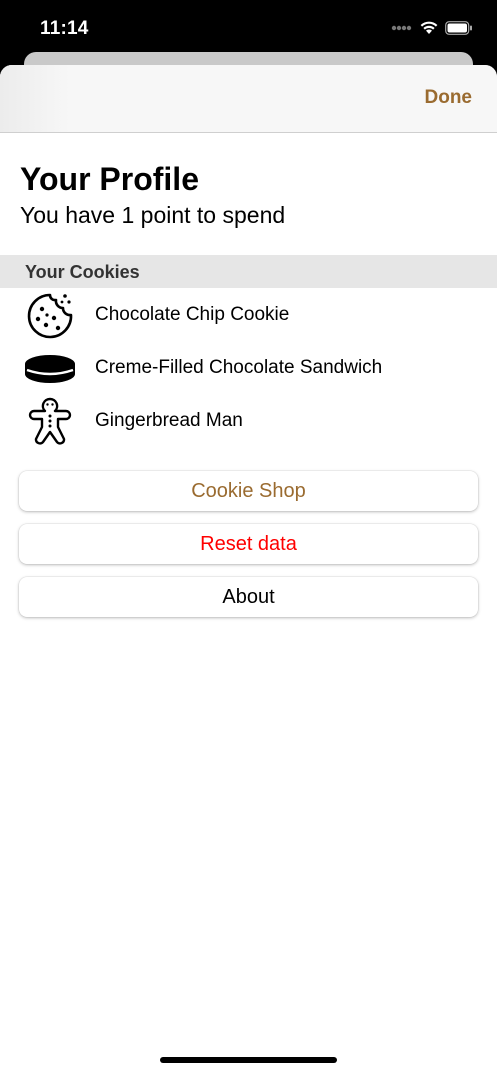 The image size is (497, 1075). What do you see at coordinates (248, 491) in the screenshot?
I see `cookie-shop-button: Cookie Shop` at bounding box center [248, 491].